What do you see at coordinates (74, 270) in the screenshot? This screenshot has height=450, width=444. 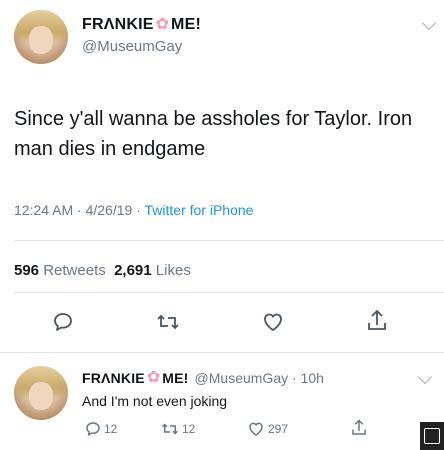 I see `retweets-label: Retweets` at bounding box center [74, 270].